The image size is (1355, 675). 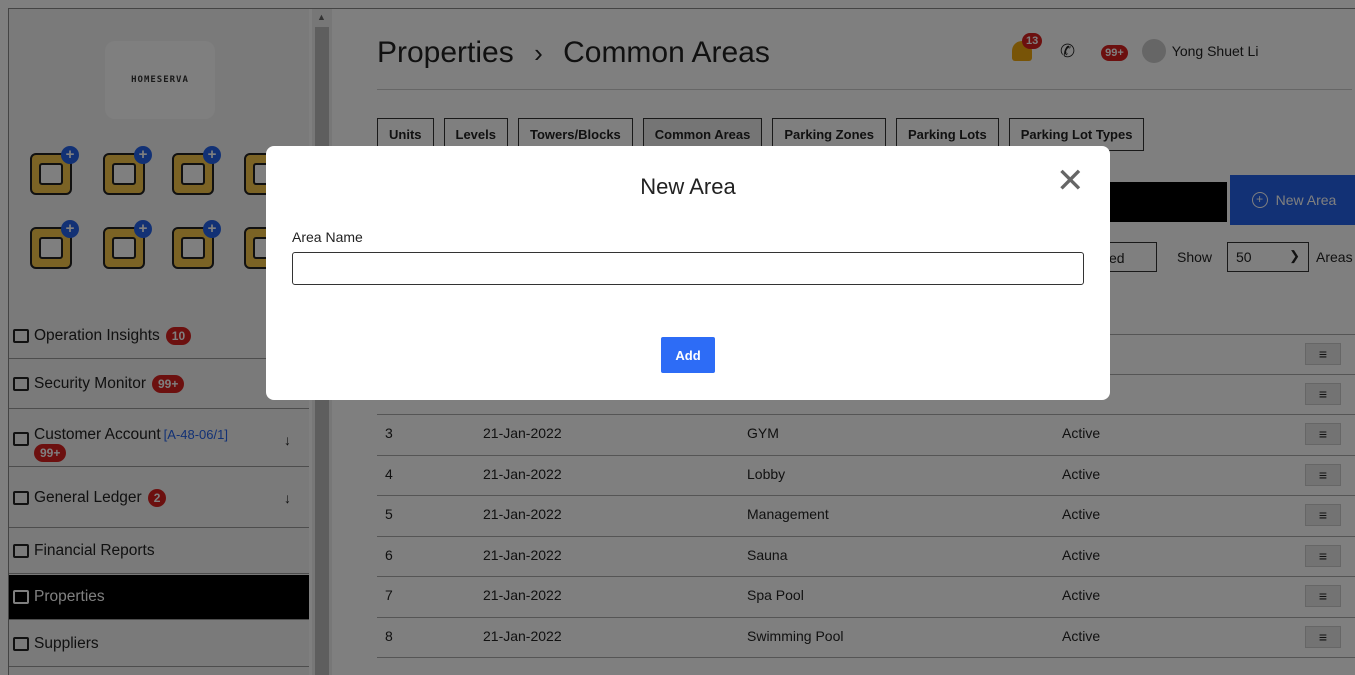 I want to click on area-name-label: Area Name, so click(x=327, y=237).